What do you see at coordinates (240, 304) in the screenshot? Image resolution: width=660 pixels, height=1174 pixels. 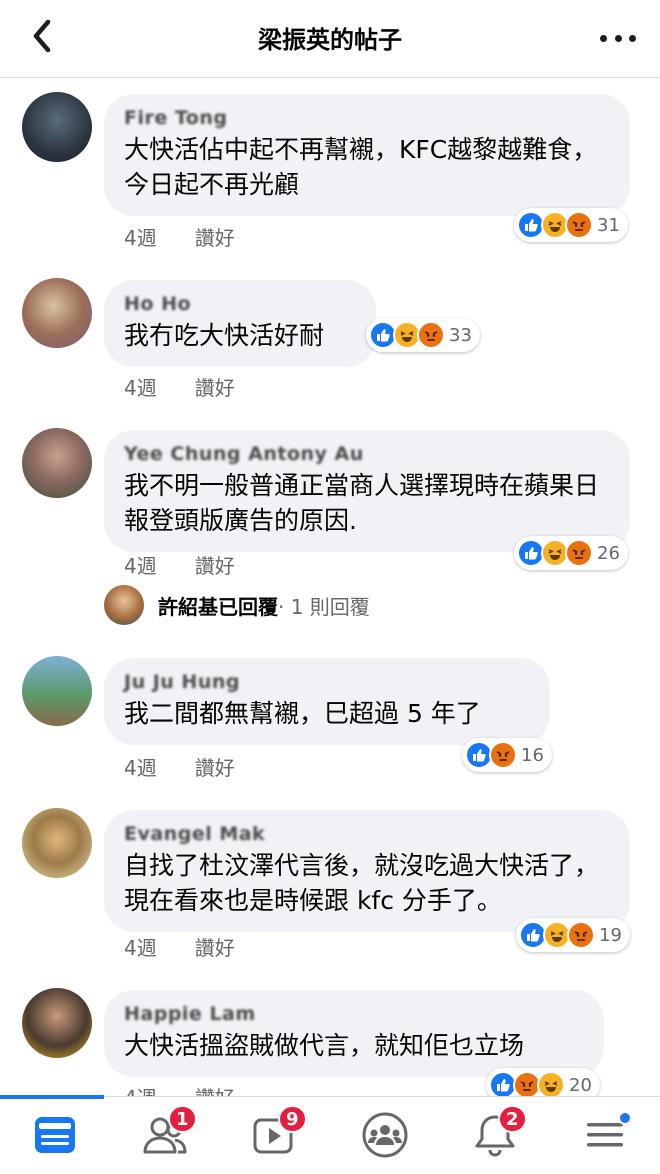 I see `comment-author: Ho Ho` at bounding box center [240, 304].